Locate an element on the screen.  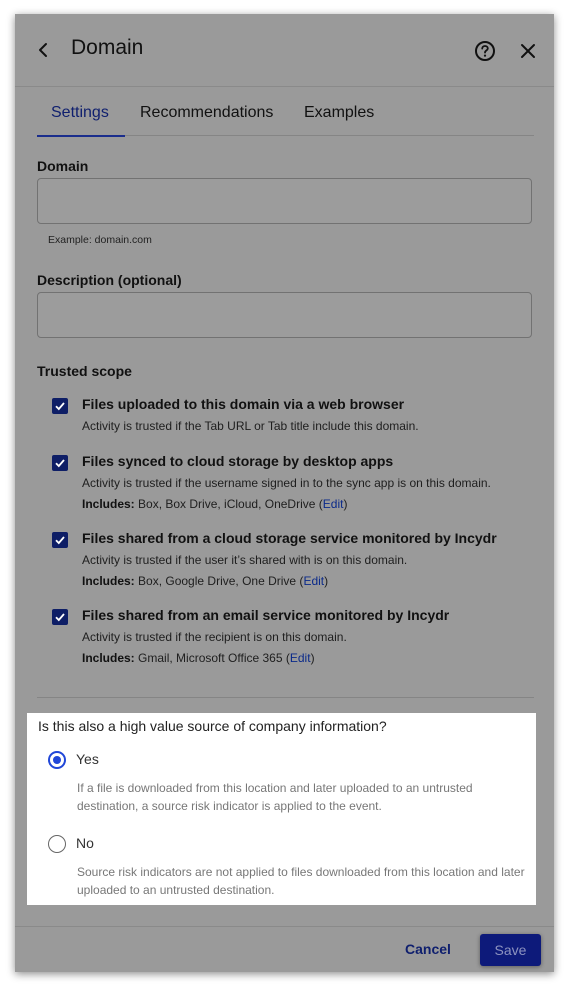
dialog-header: Domain is located at coordinates (284, 50).